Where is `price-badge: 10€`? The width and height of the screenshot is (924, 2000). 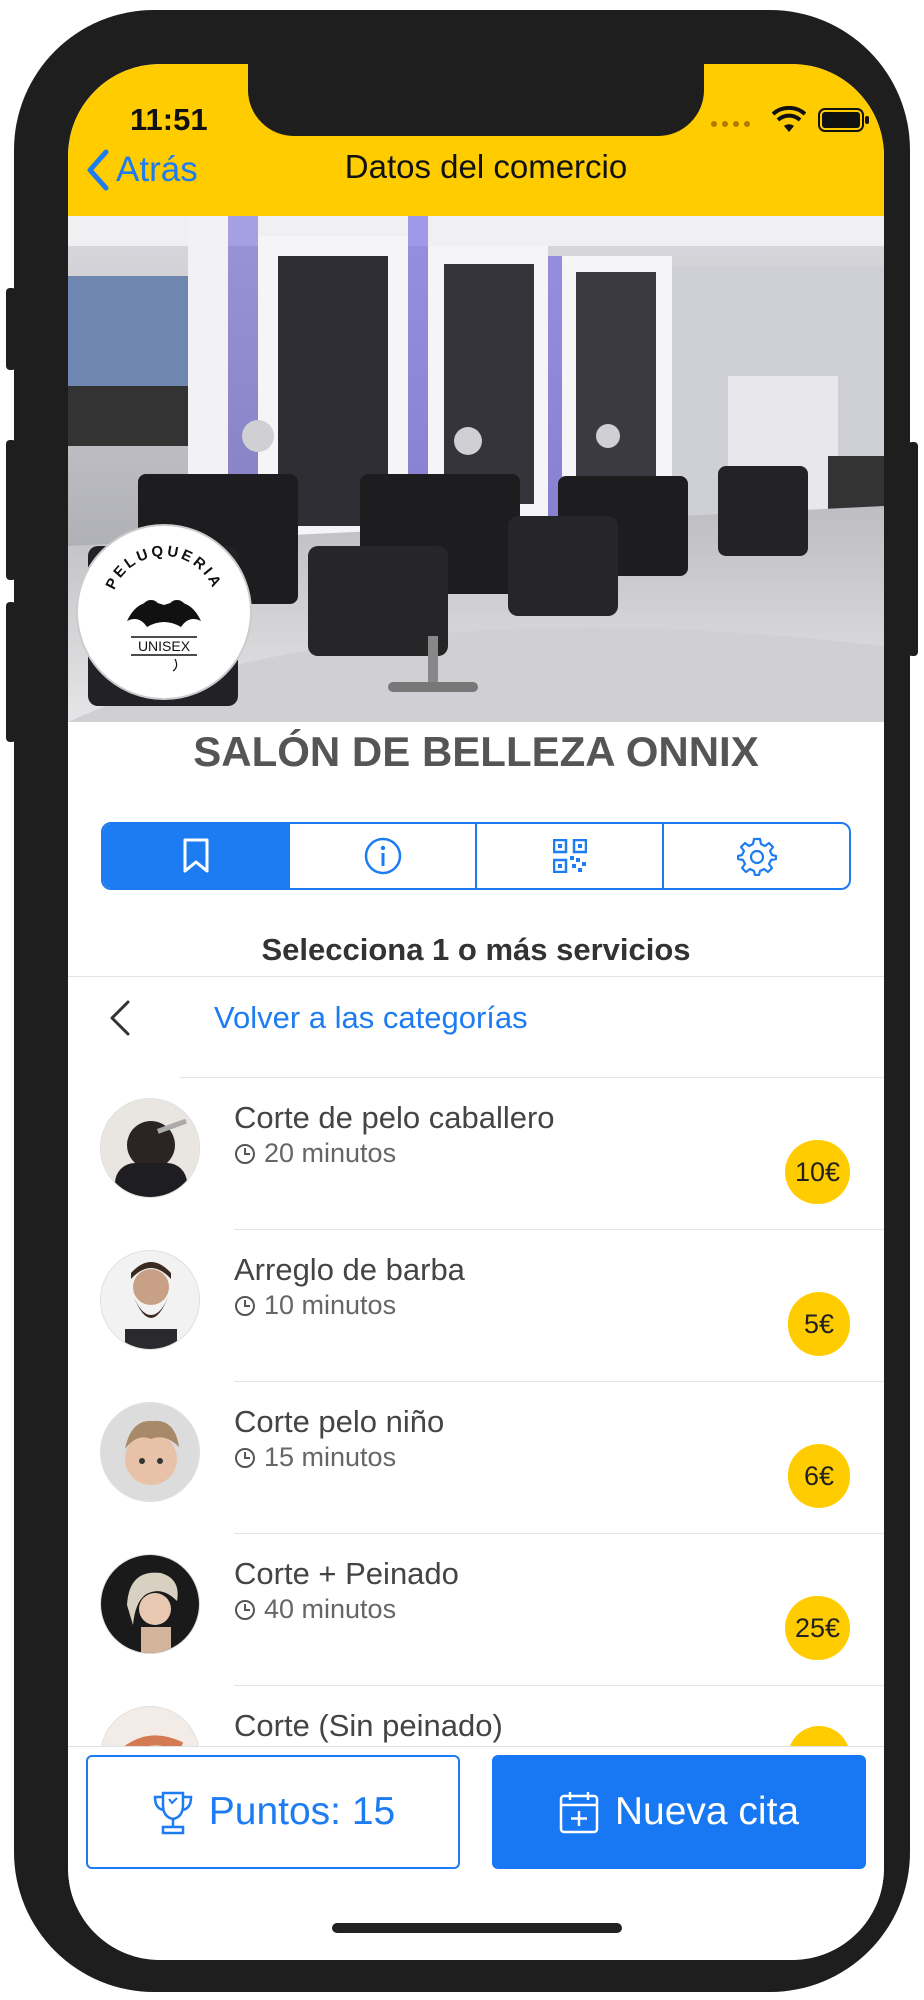
price-badge: 10€ is located at coordinates (817, 1172).